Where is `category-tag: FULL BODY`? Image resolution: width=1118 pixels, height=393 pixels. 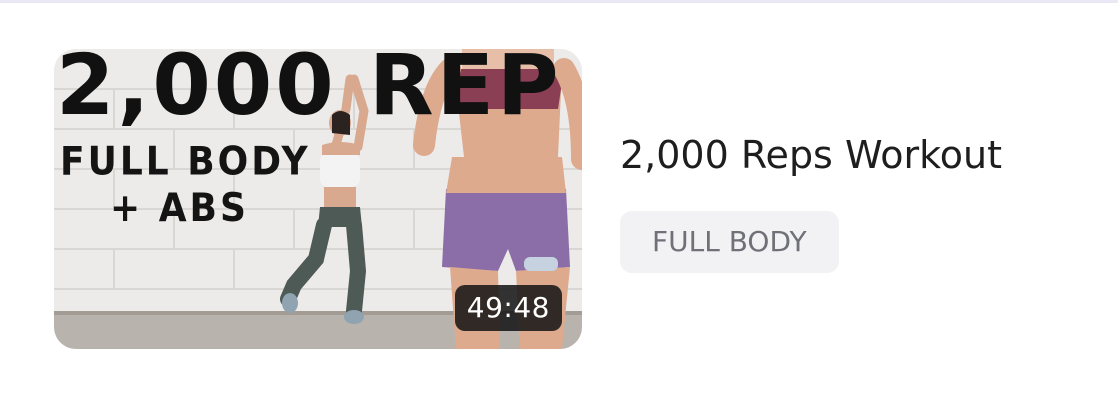 category-tag: FULL BODY is located at coordinates (729, 242).